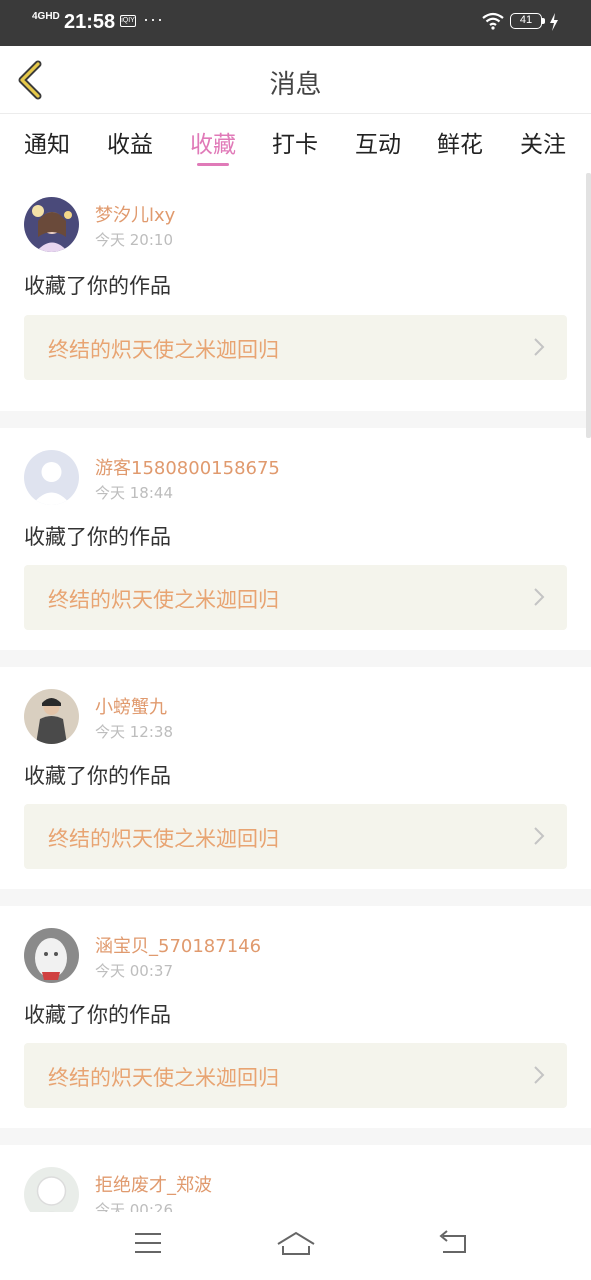  I want to click on menu-icon, so click(148, 1243).